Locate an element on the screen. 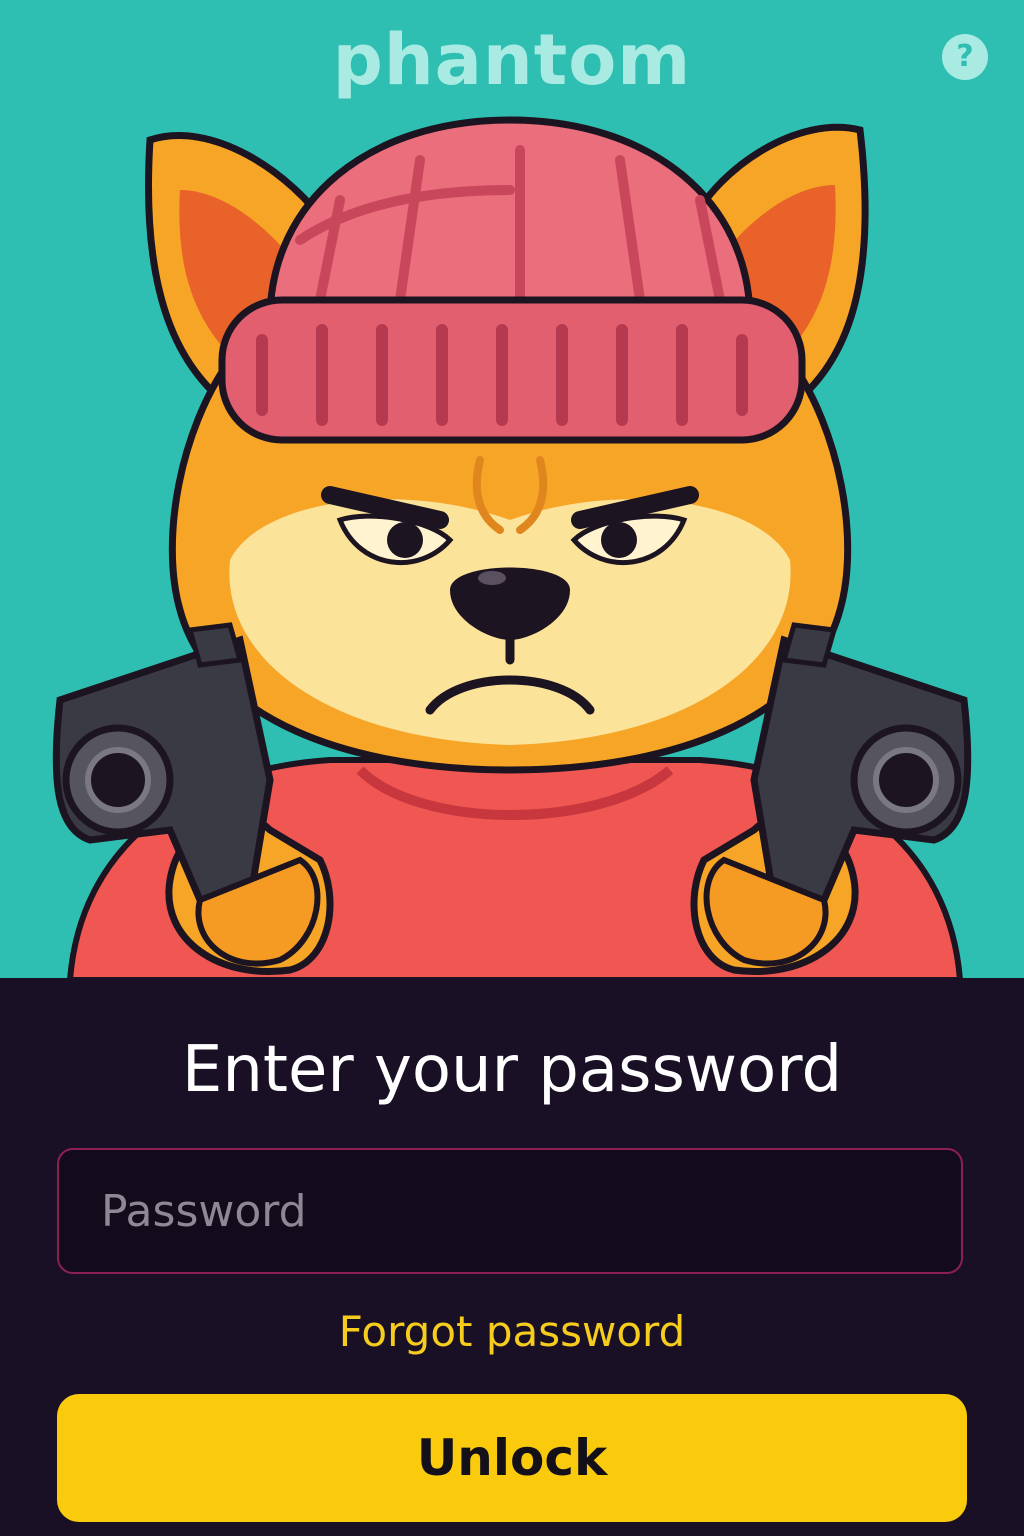 The image size is (1024, 1536). password-input is located at coordinates (510, 1211).